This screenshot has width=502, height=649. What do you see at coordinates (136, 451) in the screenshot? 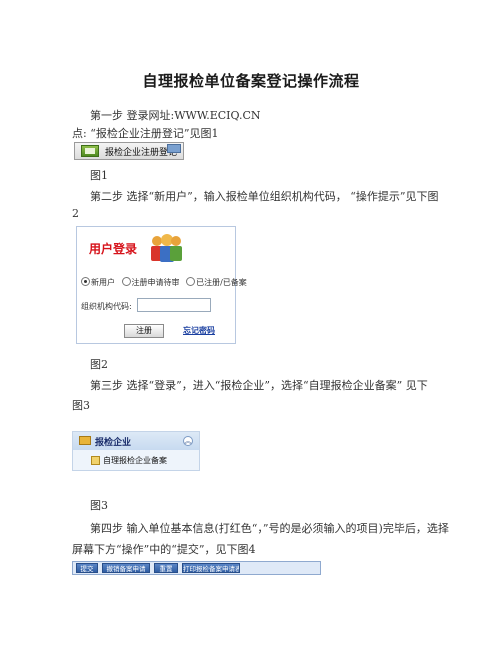
I see `enterprise-nav-panel: 报检企业 ︽ 自理报检企业备案` at bounding box center [136, 451].